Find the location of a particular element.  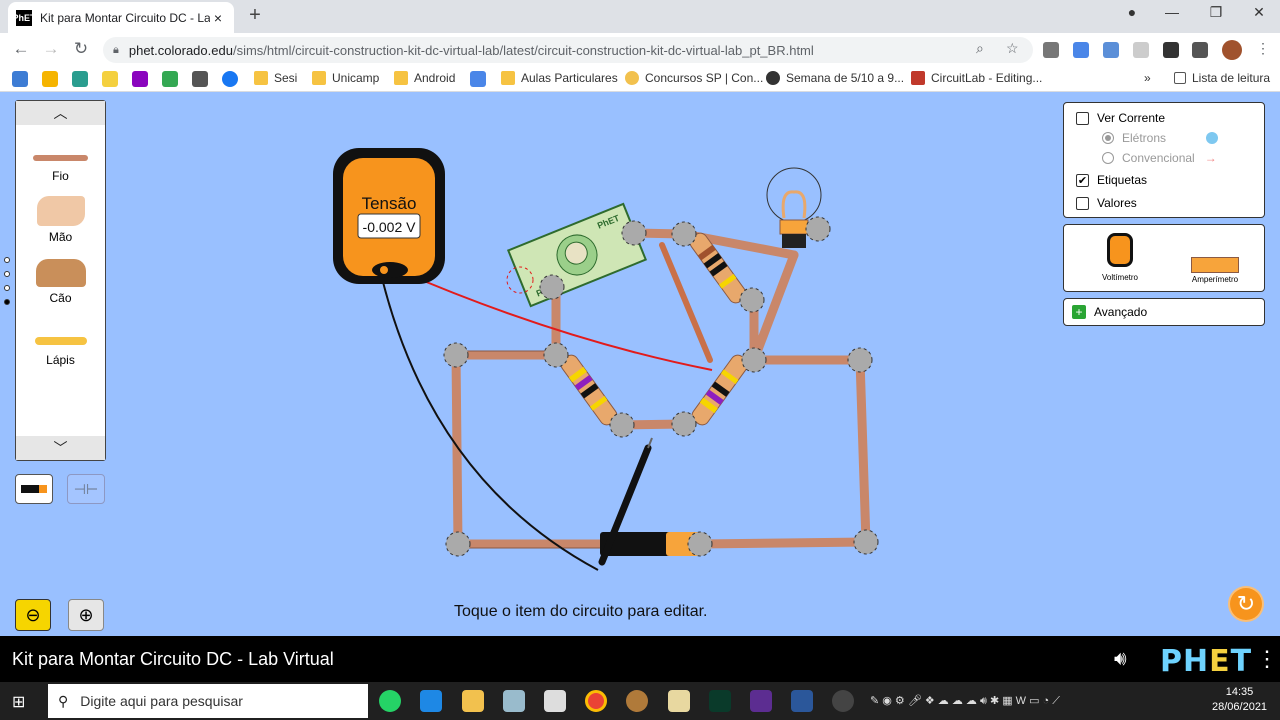

taskbar-search-placeholder: Digite aqui para pesquisar is located at coordinates (161, 701).